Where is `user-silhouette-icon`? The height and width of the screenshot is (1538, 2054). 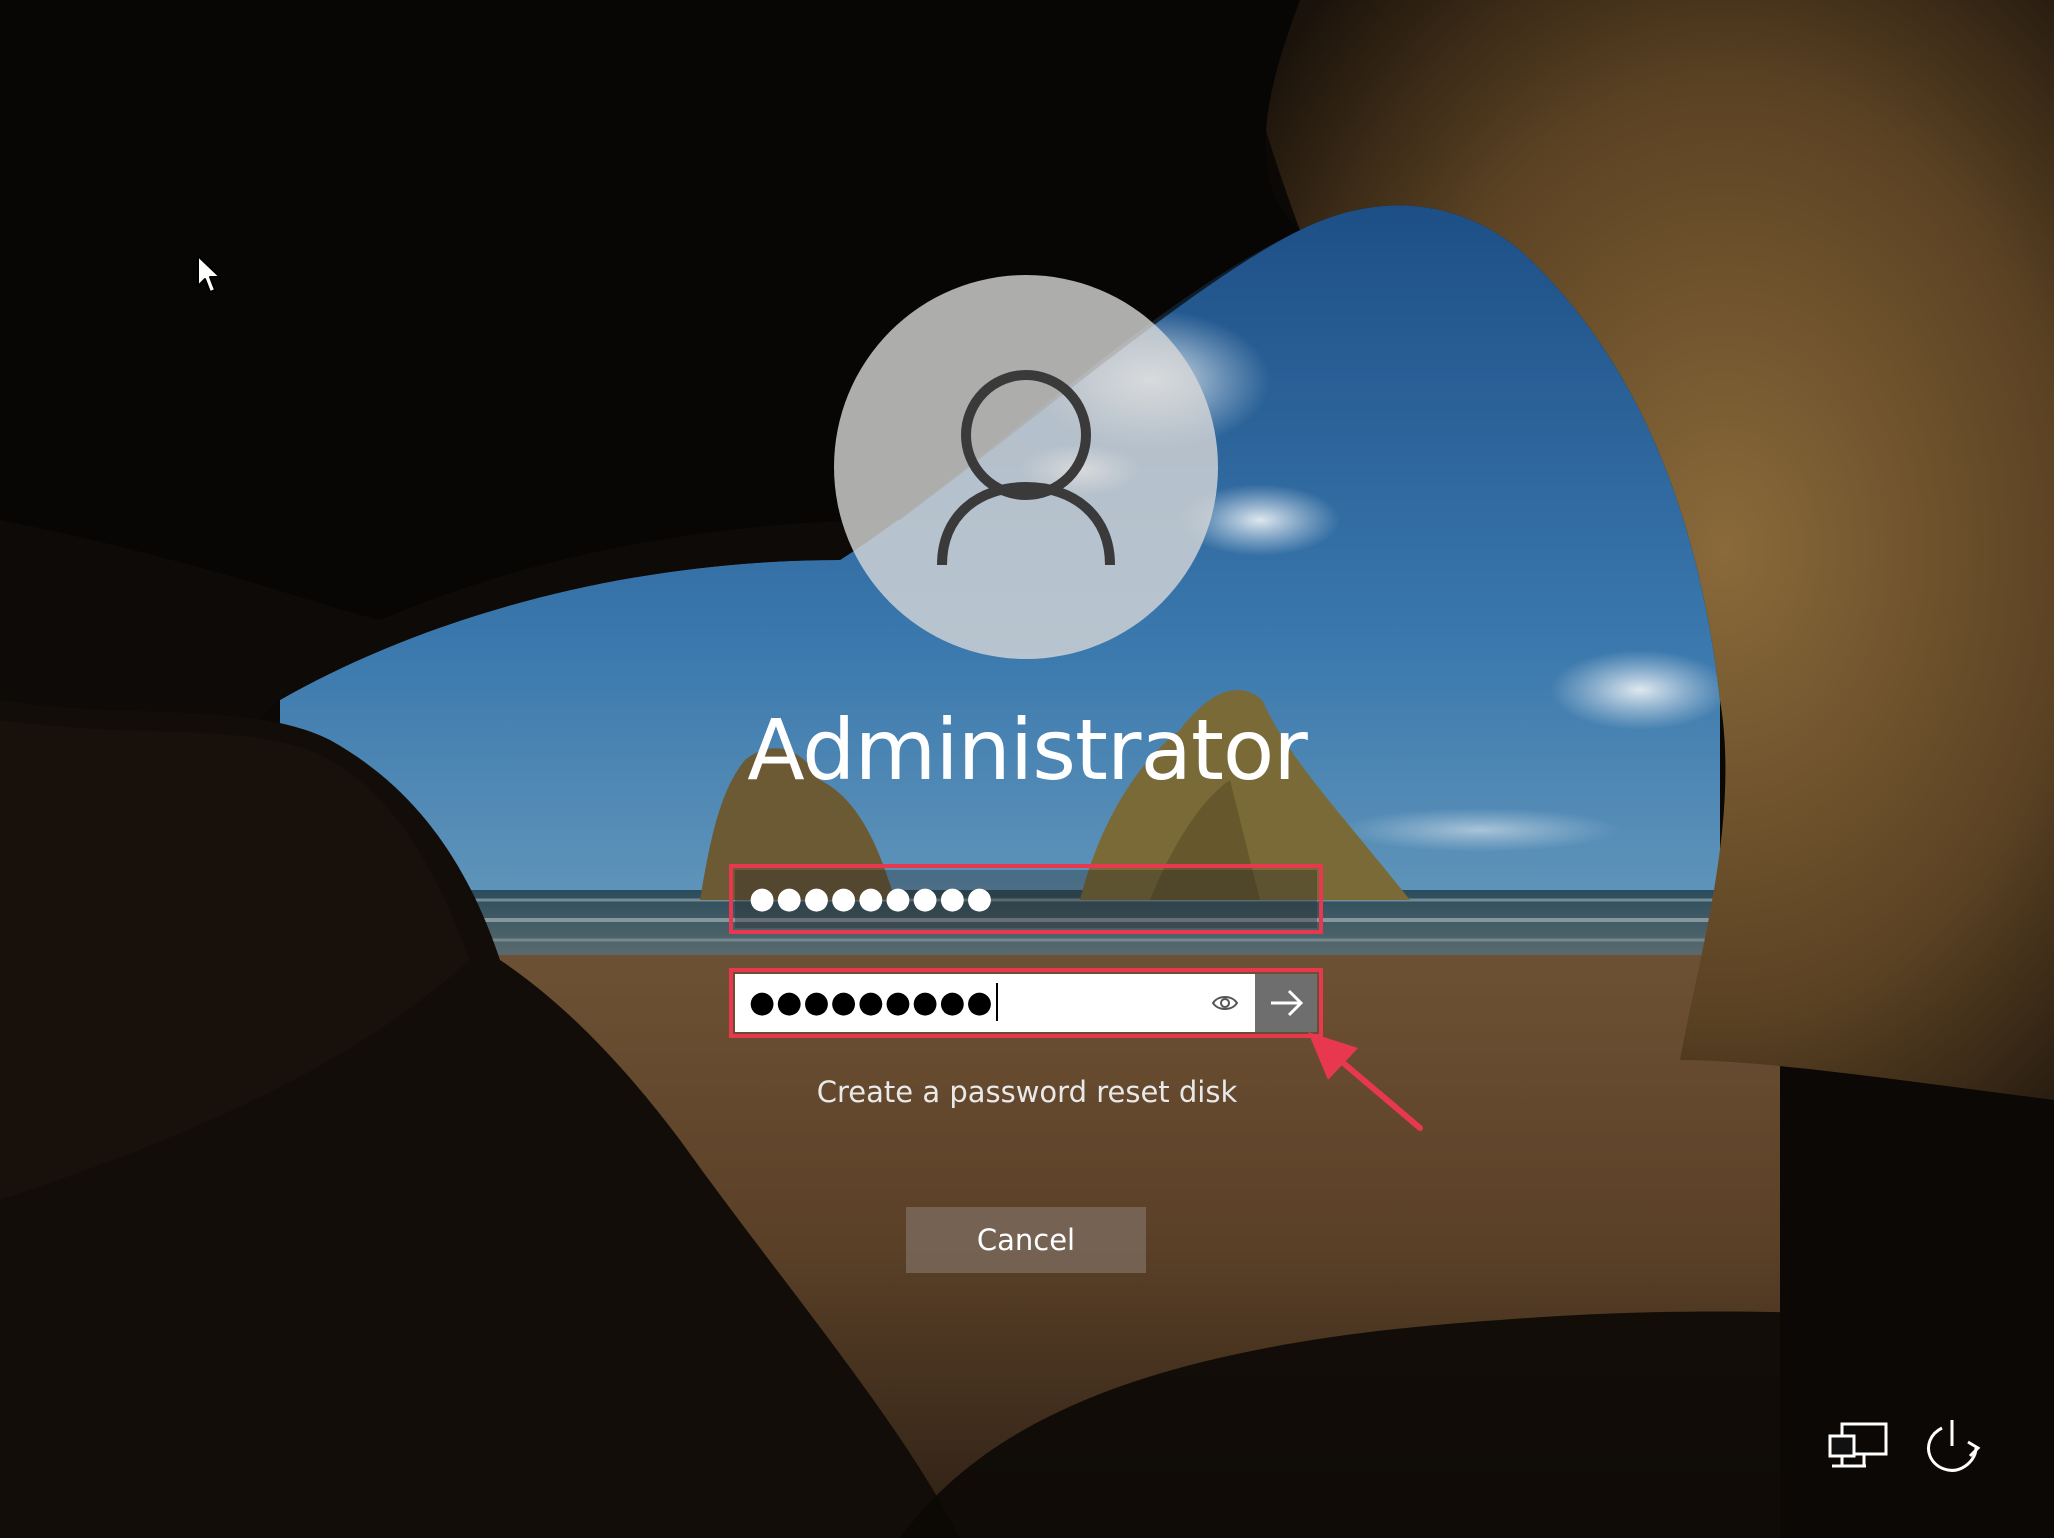
user-silhouette-icon is located at coordinates (1026, 468).